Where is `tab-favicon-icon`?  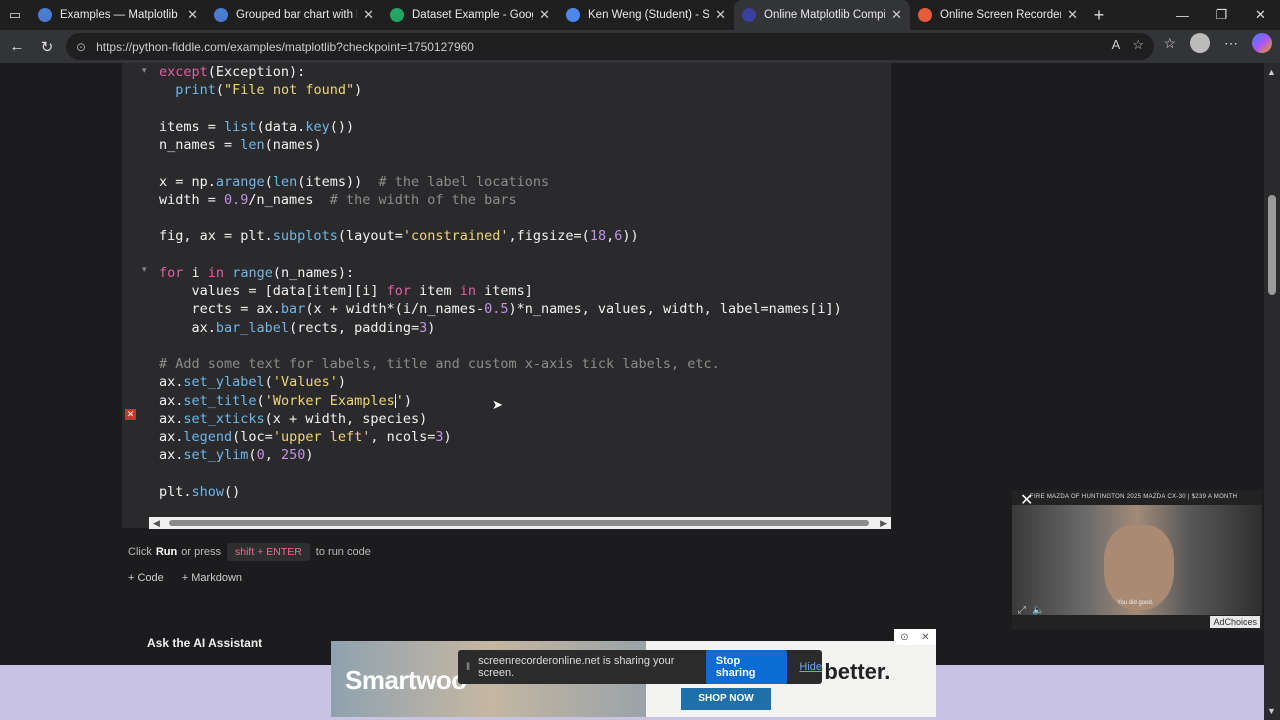 tab-favicon-icon is located at coordinates (221, 15).